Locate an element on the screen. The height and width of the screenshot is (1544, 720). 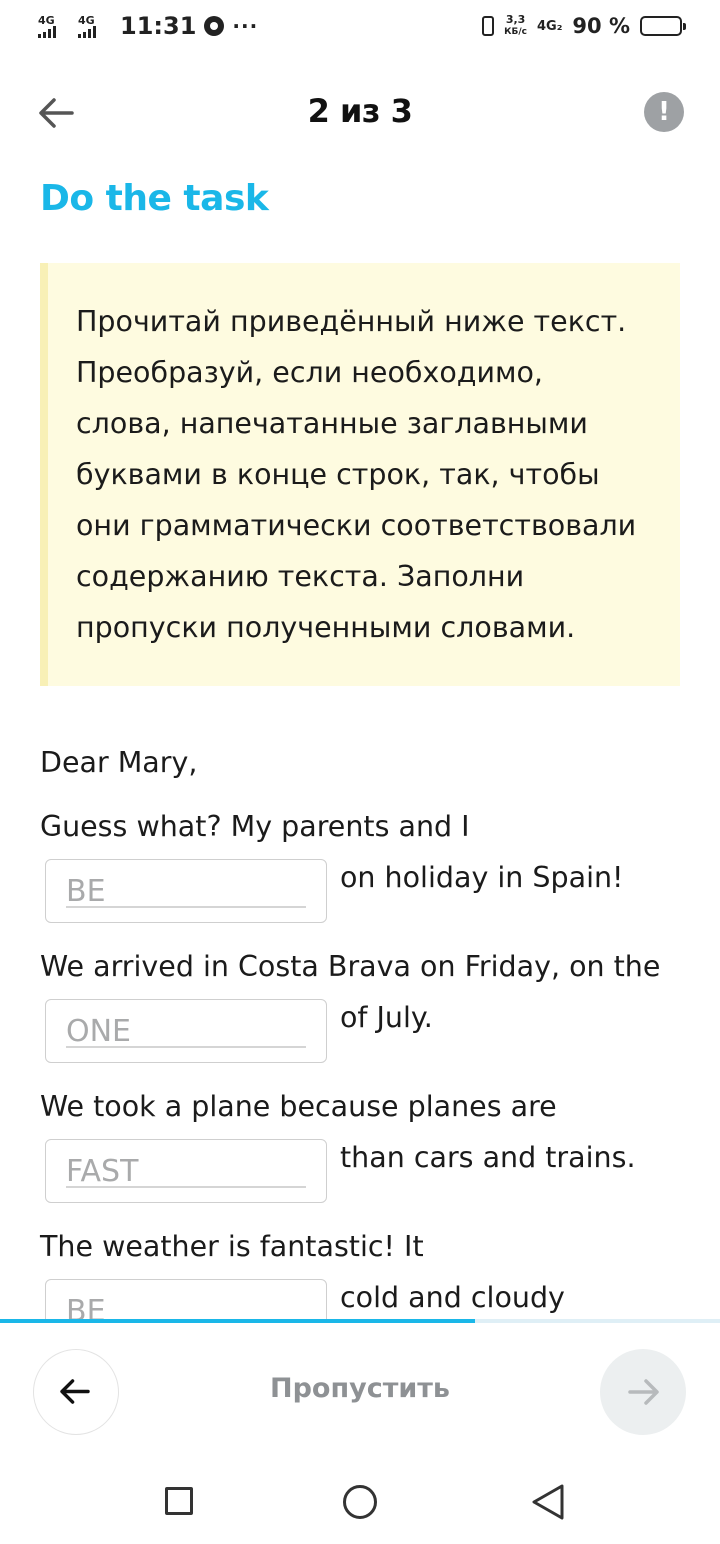
sentence-continuation: on holiday in Spain! is located at coordinates (482, 877).